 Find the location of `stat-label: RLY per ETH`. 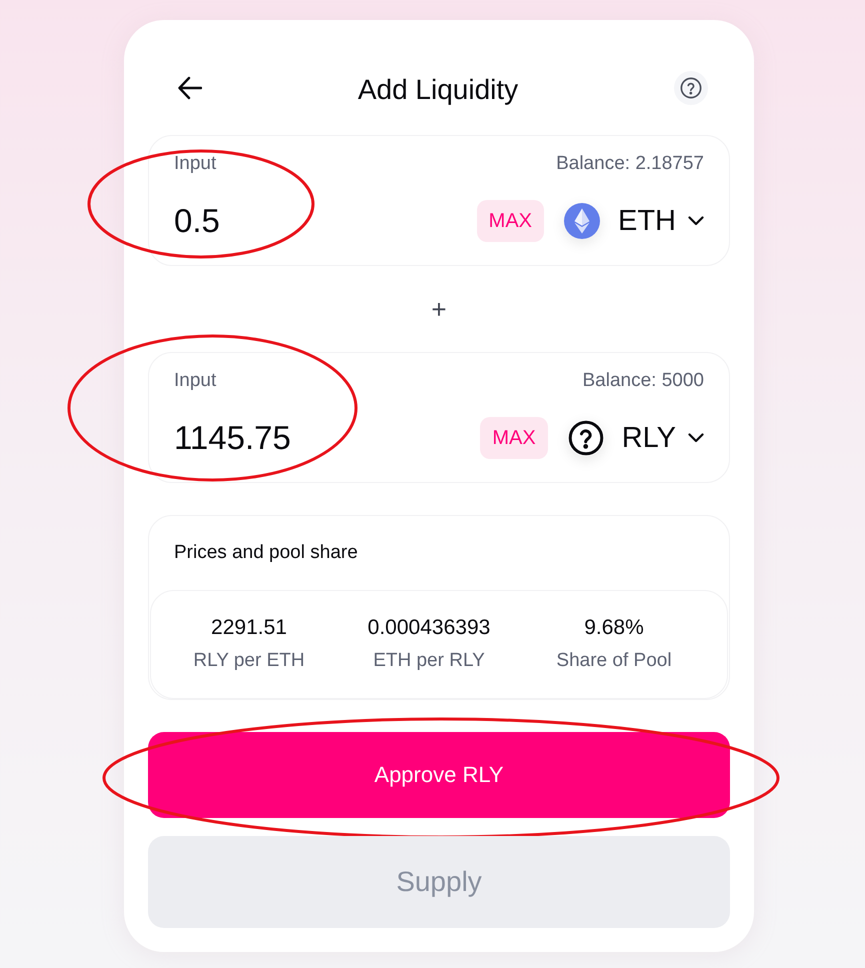

stat-label: RLY per ETH is located at coordinates (249, 661).